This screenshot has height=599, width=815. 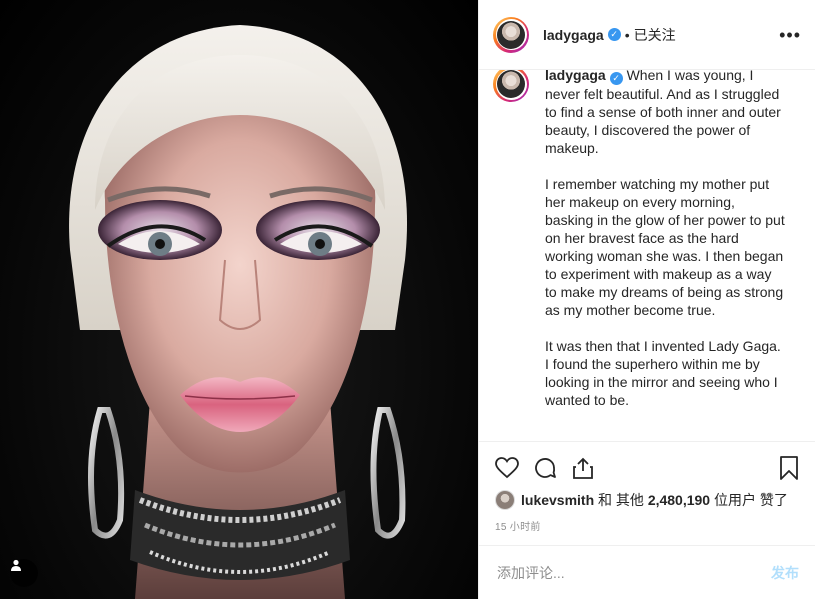 What do you see at coordinates (679, 500) in the screenshot?
I see `likes-count: 2,480,190` at bounding box center [679, 500].